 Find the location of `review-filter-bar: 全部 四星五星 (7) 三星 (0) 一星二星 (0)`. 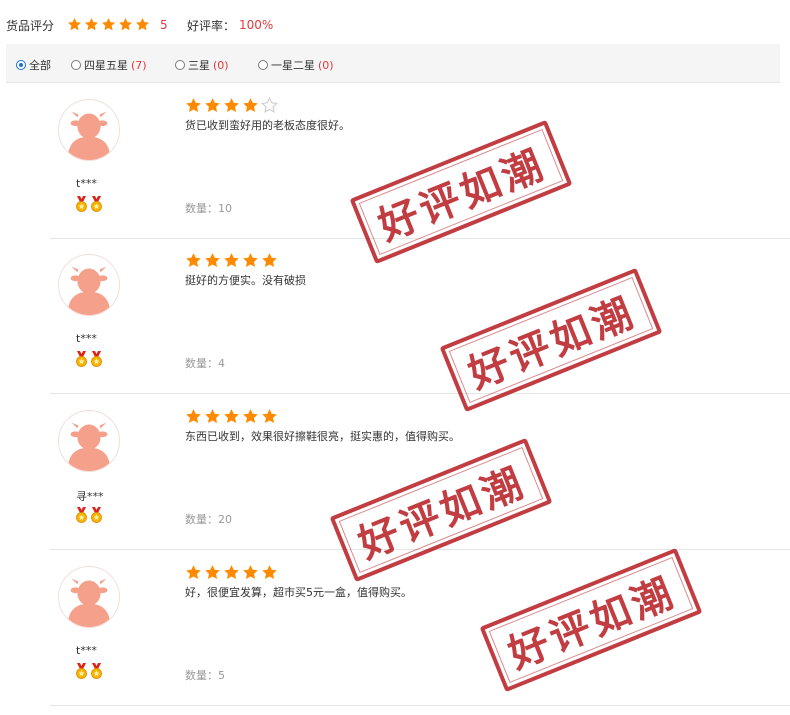

review-filter-bar: 全部 四星五星 (7) 三星 (0) 一星二星 (0) is located at coordinates (393, 63).